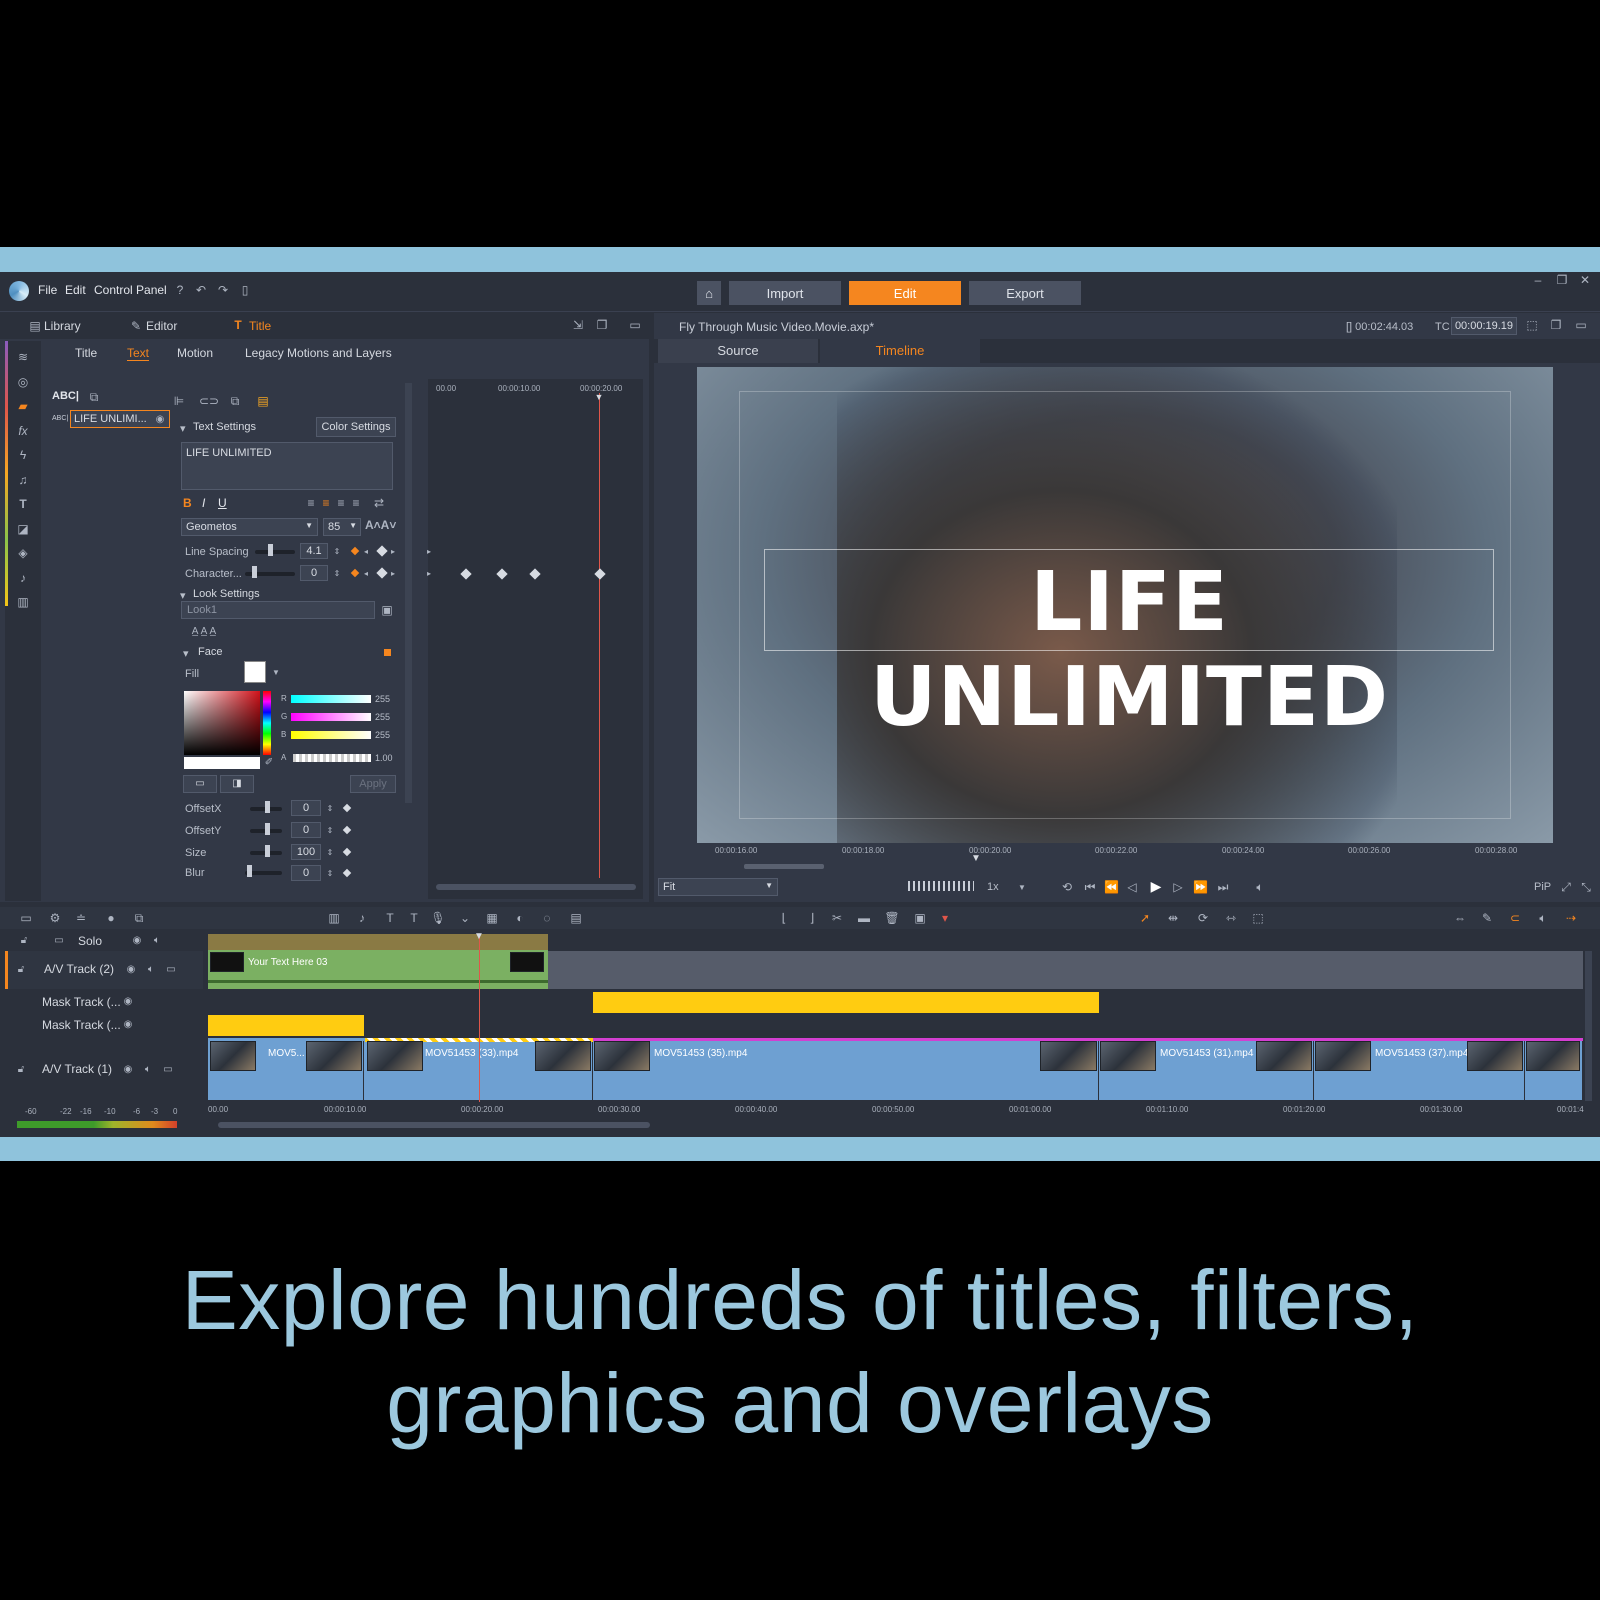 The height and width of the screenshot is (1600, 1600). What do you see at coordinates (204, 632) in the screenshot?
I see `text-style-icons: A̲ A̲ A̲` at bounding box center [204, 632].